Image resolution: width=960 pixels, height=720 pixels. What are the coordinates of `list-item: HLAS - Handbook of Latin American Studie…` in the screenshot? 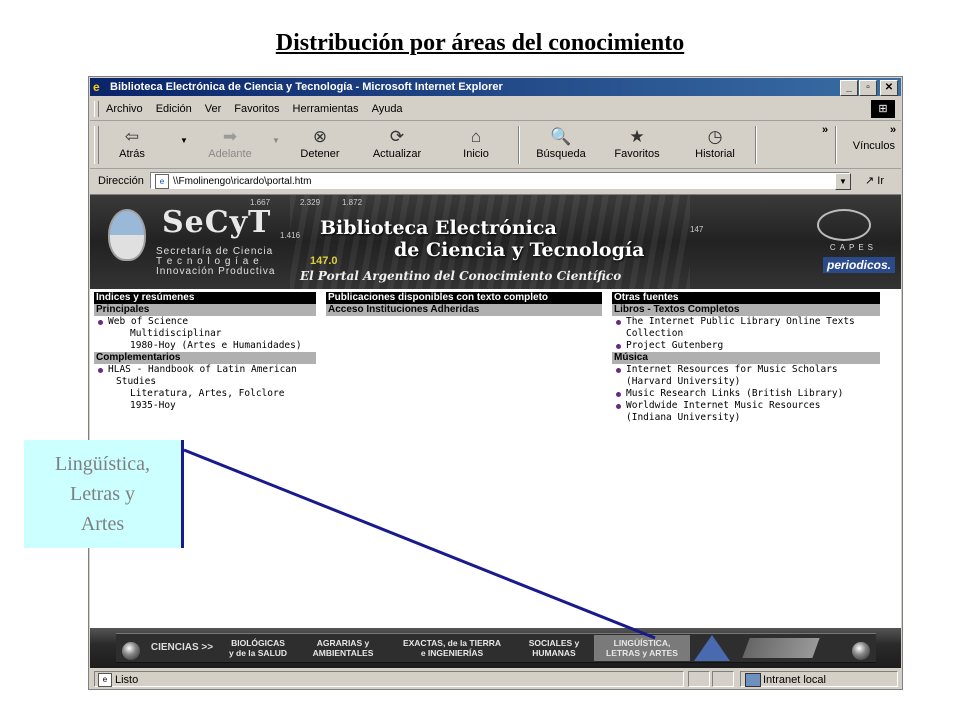 It's located at (205, 388).